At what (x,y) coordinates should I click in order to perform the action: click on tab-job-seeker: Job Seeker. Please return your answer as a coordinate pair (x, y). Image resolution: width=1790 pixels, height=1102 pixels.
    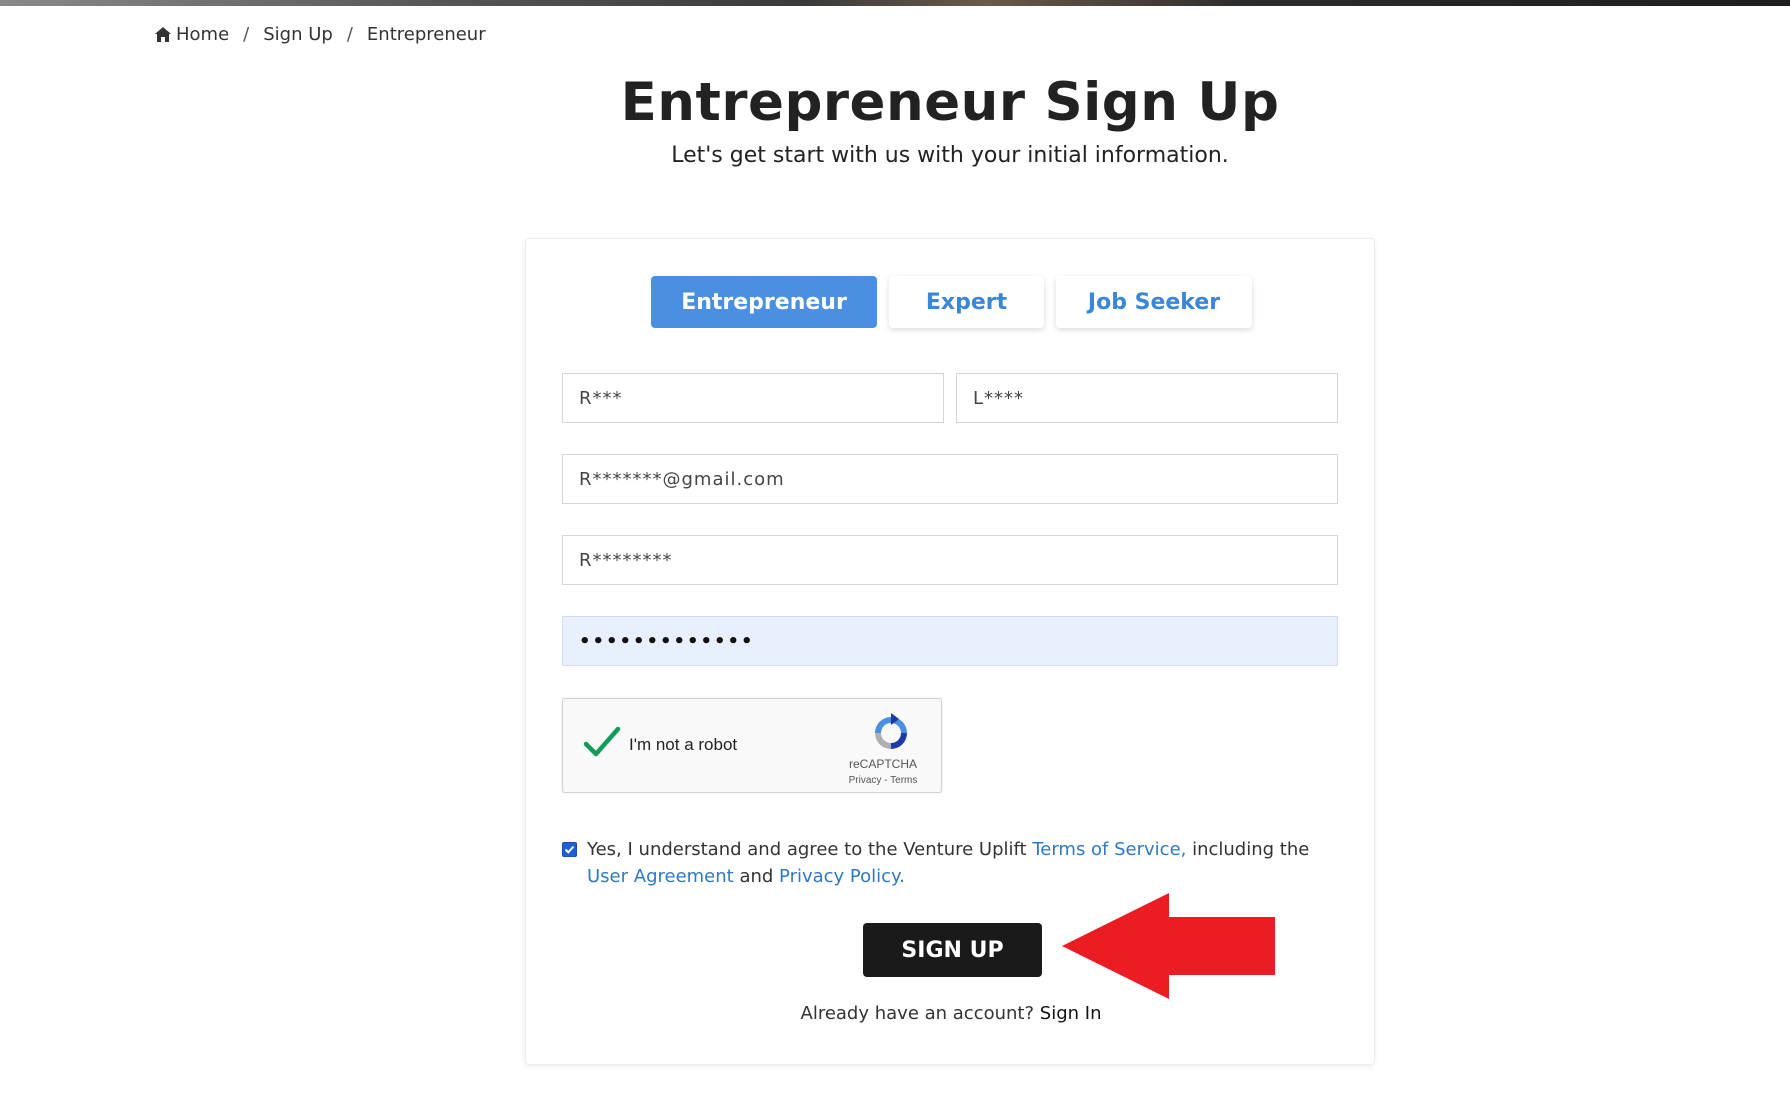
    Looking at the image, I should click on (1154, 302).